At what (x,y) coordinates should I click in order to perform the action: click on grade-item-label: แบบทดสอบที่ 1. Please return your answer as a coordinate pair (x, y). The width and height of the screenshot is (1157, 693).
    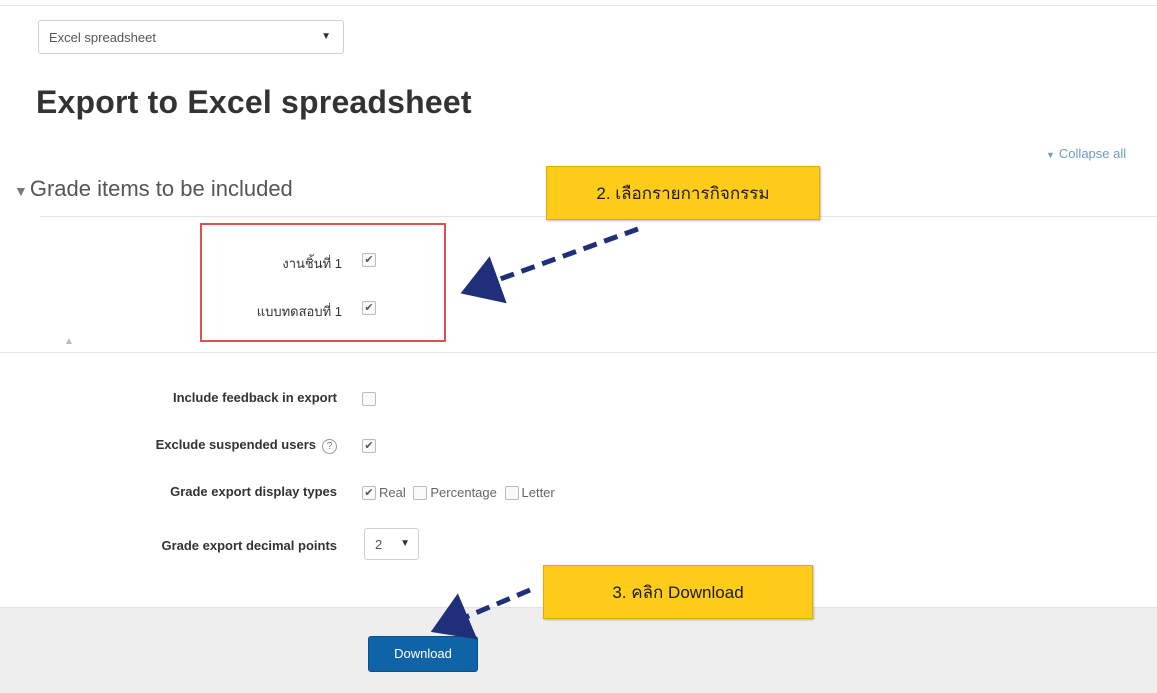
    Looking at the image, I should click on (299, 311).